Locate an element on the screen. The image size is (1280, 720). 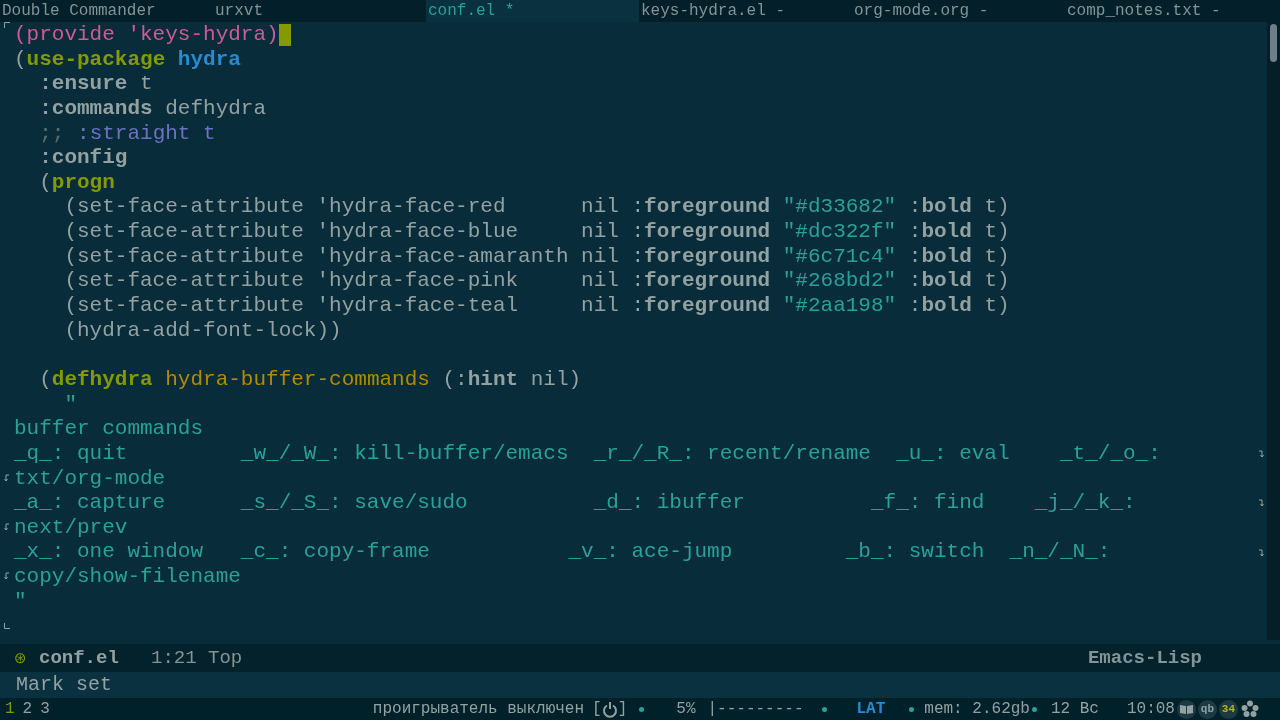
scrollbar is located at coordinates (1273, 331).